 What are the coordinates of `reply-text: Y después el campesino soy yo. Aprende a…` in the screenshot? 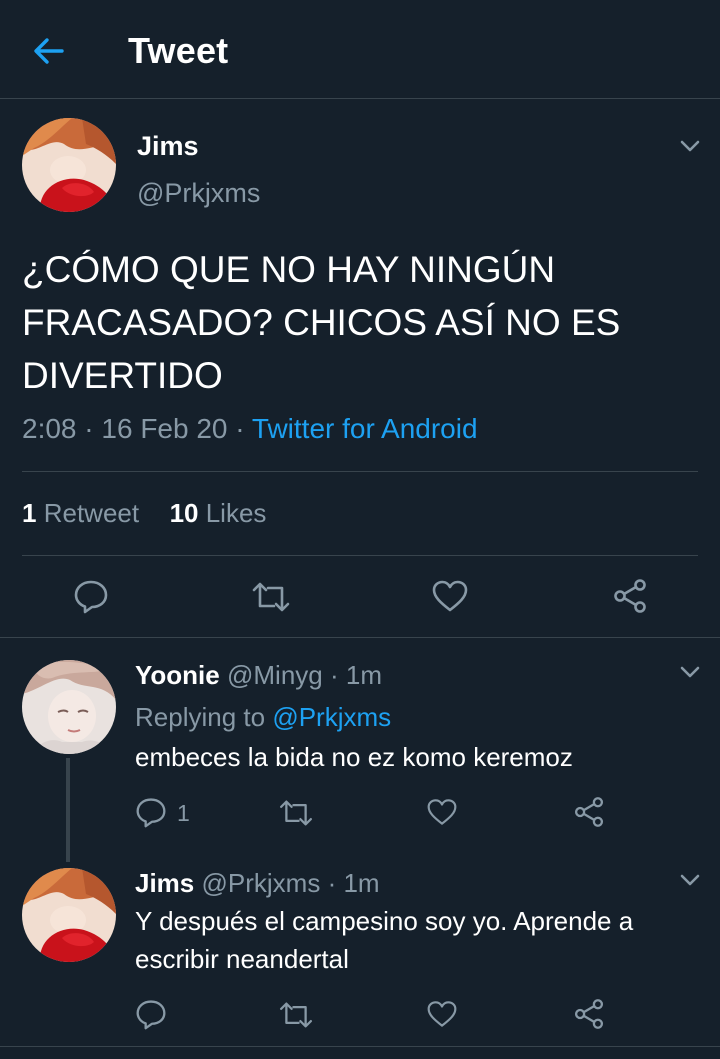 It's located at (384, 940).